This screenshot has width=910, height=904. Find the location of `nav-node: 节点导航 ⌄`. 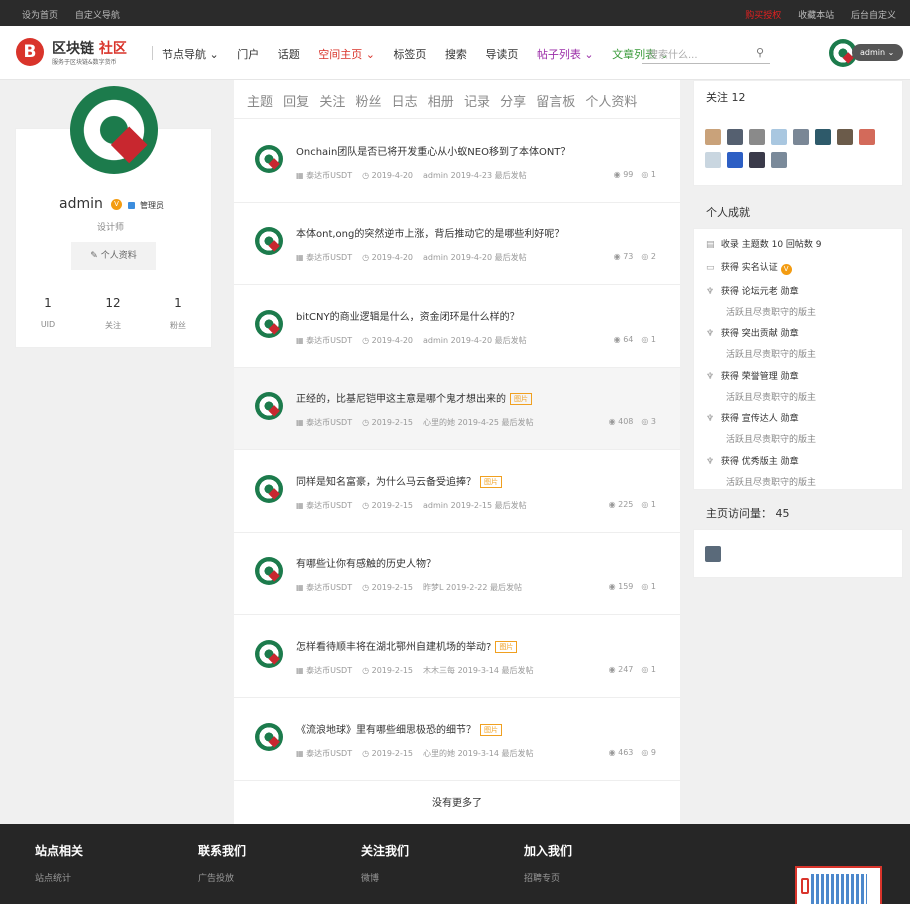

nav-node: 节点导航 ⌄ is located at coordinates (190, 54).